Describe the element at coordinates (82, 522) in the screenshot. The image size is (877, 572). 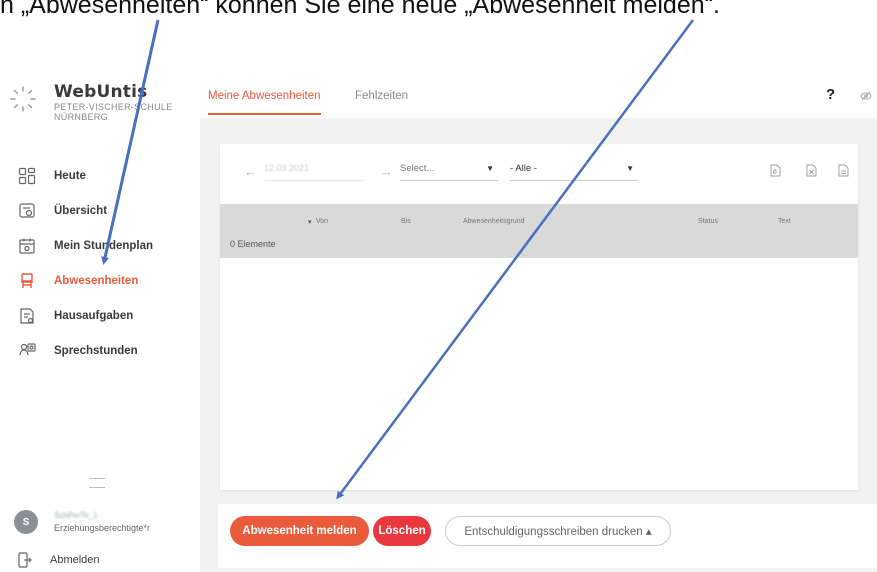
I see `user-profile: S SchPerTe_1 Erziehungsberechtigte*r` at that location.